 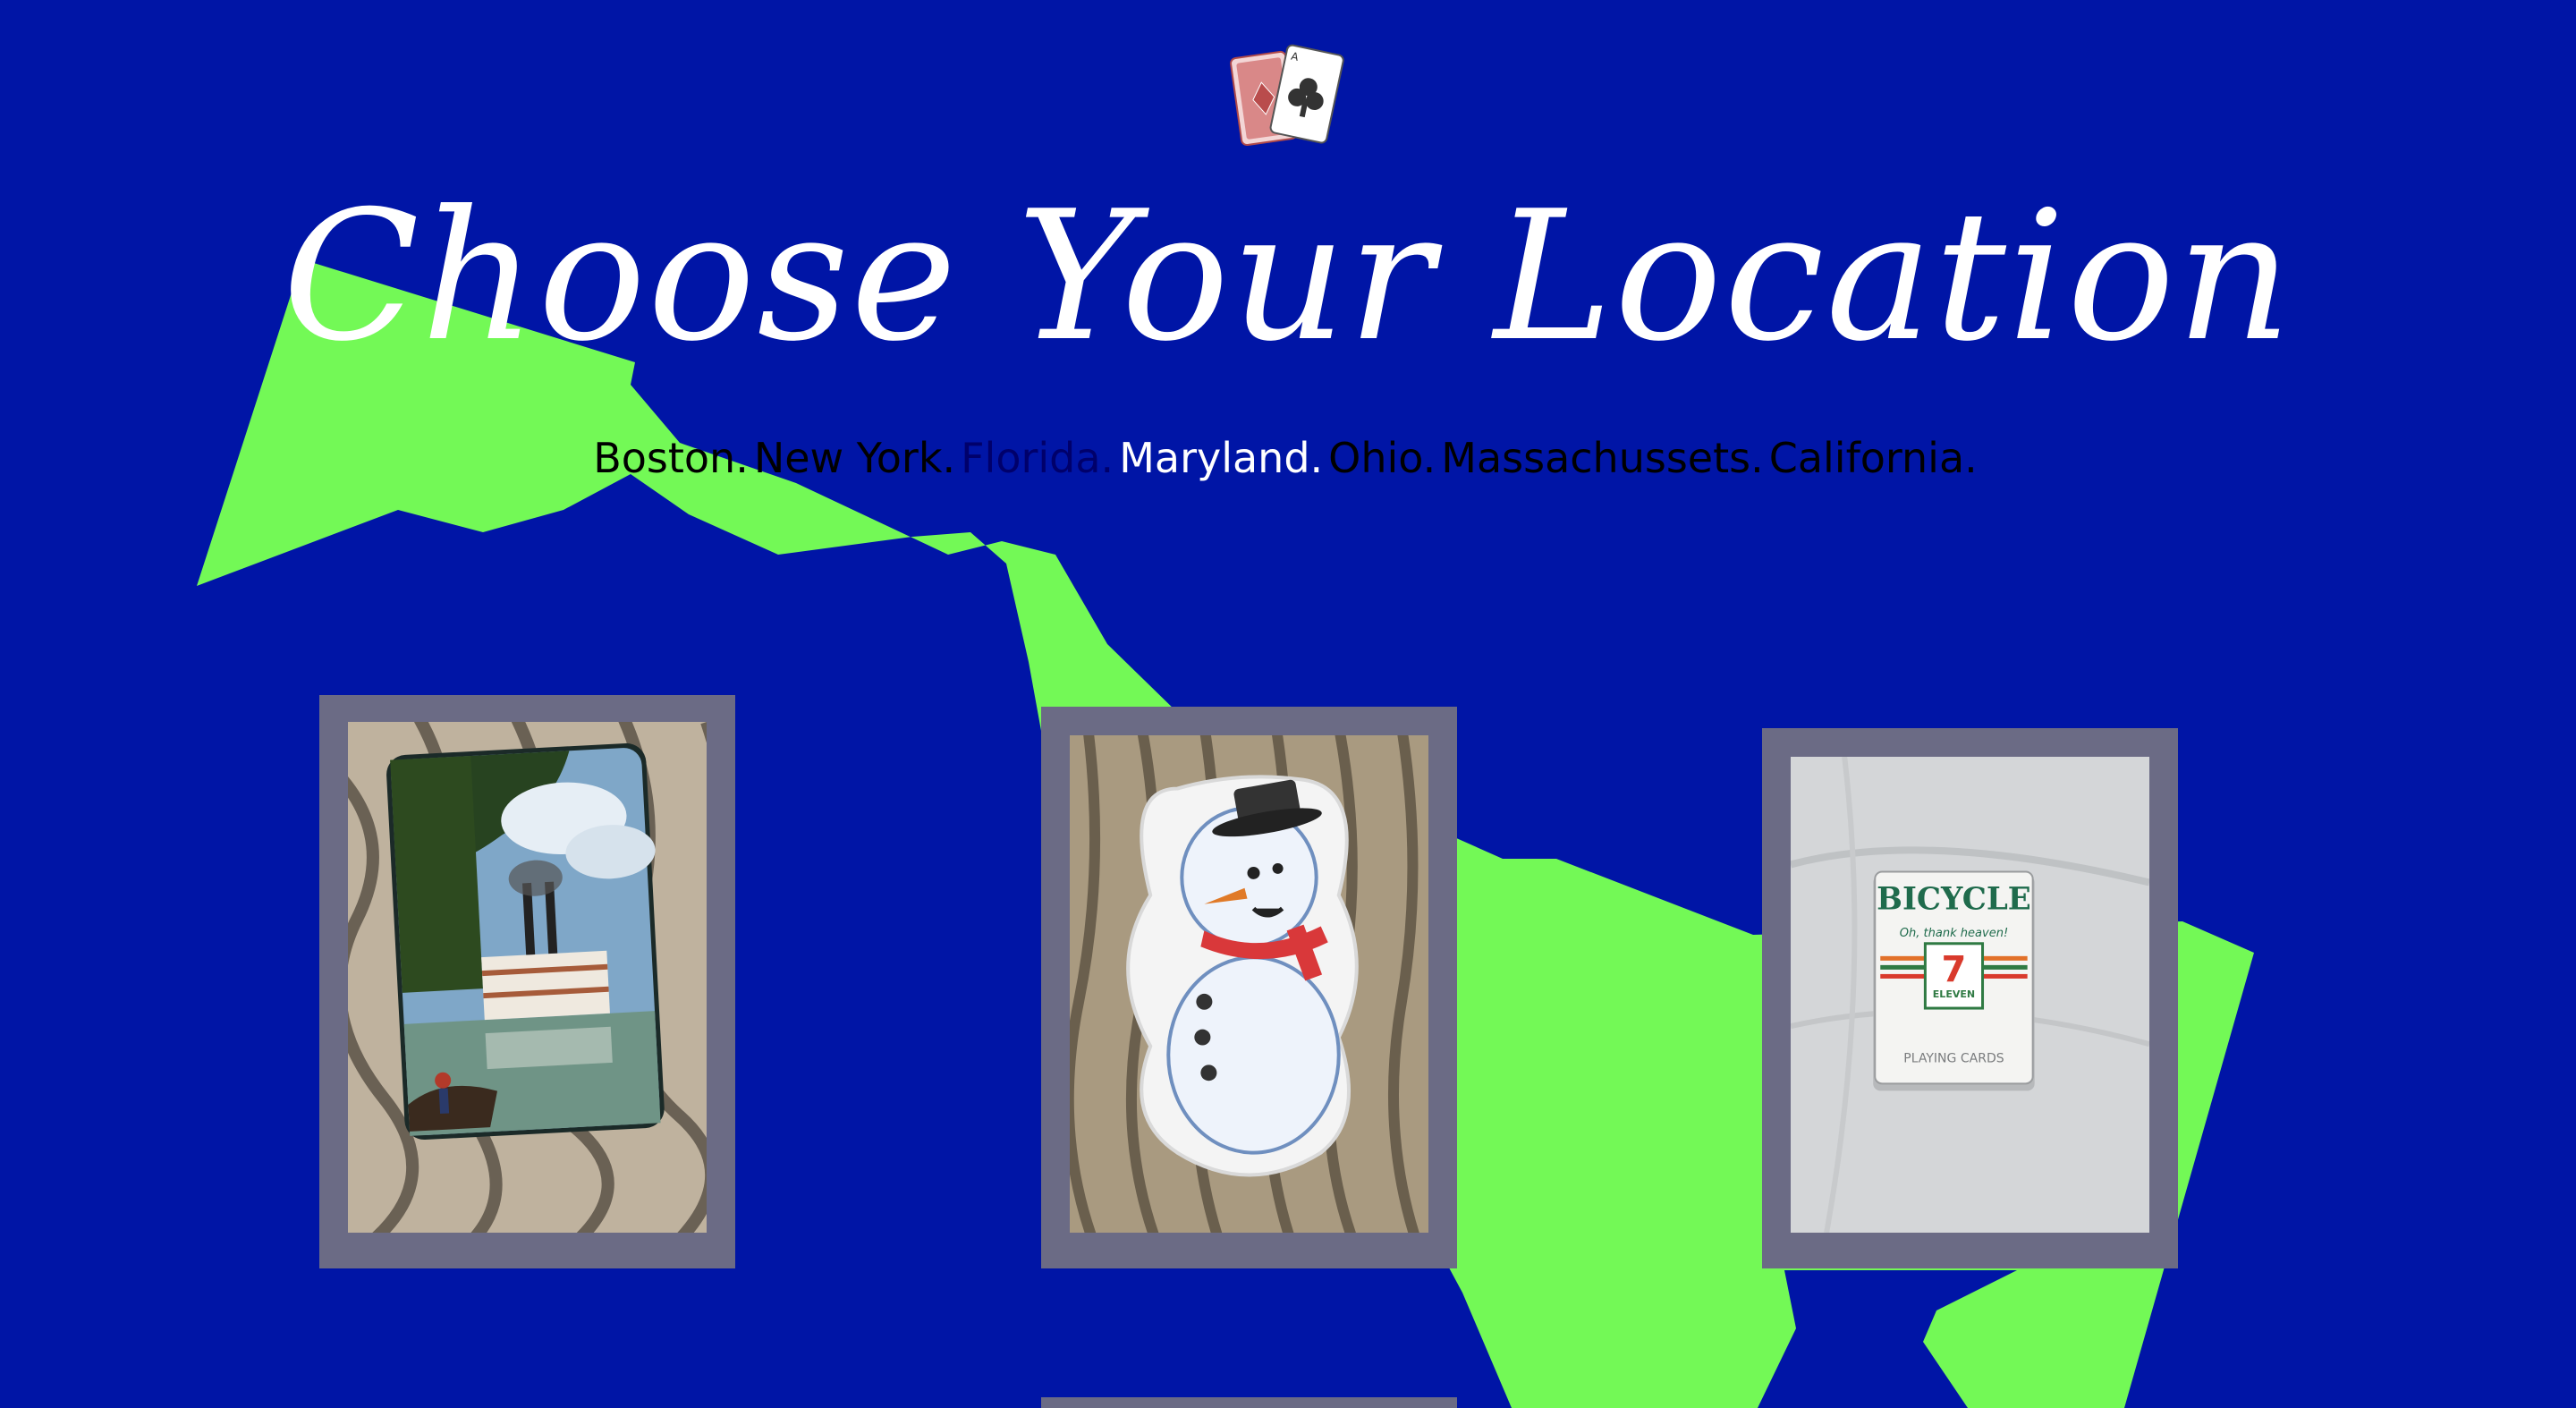 What do you see at coordinates (854, 458) in the screenshot?
I see `location-link-new-york: New York.` at bounding box center [854, 458].